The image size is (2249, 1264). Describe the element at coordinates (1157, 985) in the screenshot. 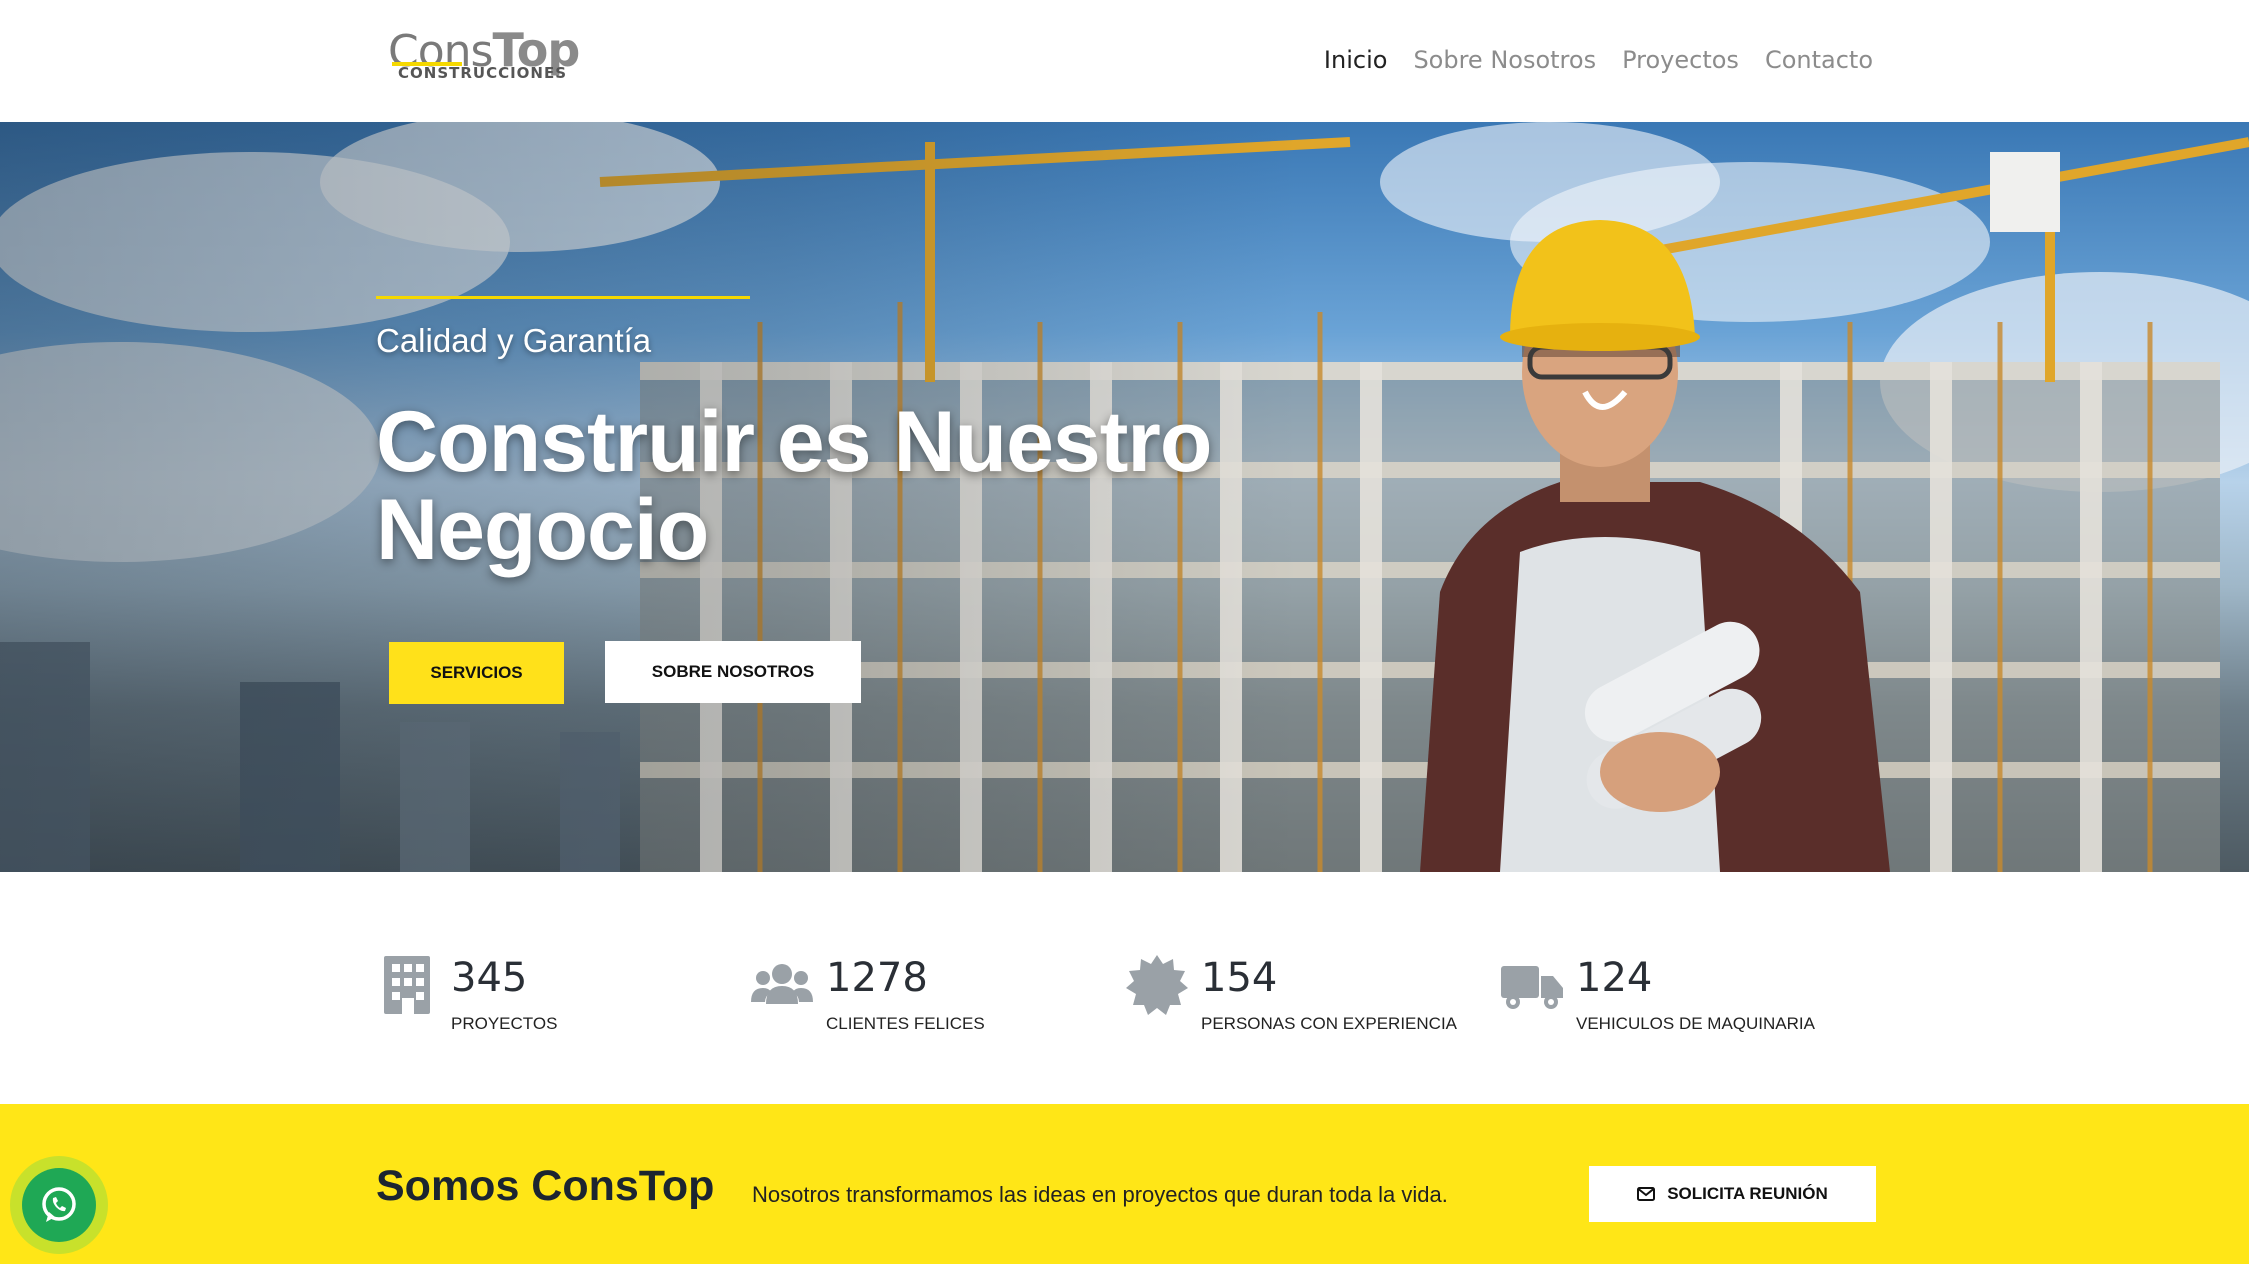

I see `certificate-icon` at that location.